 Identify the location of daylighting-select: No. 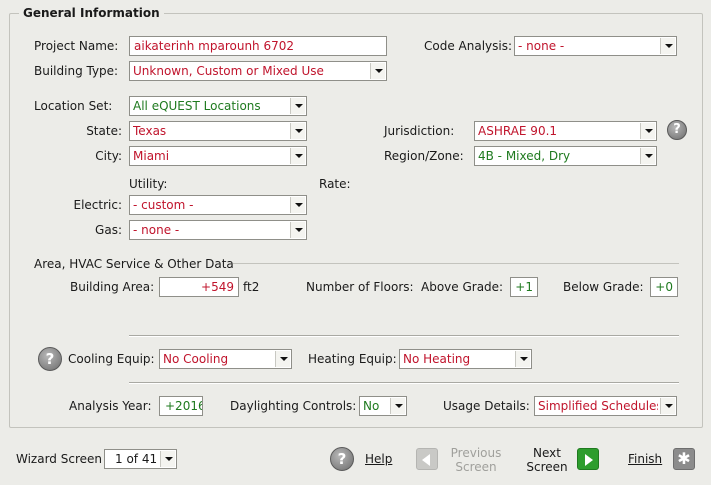
(383, 406).